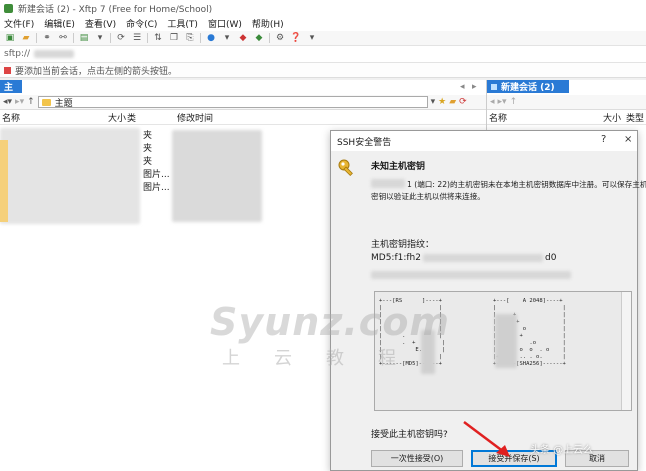  What do you see at coordinates (626, 351) in the screenshot?
I see `art-scrollbar` at bounding box center [626, 351].